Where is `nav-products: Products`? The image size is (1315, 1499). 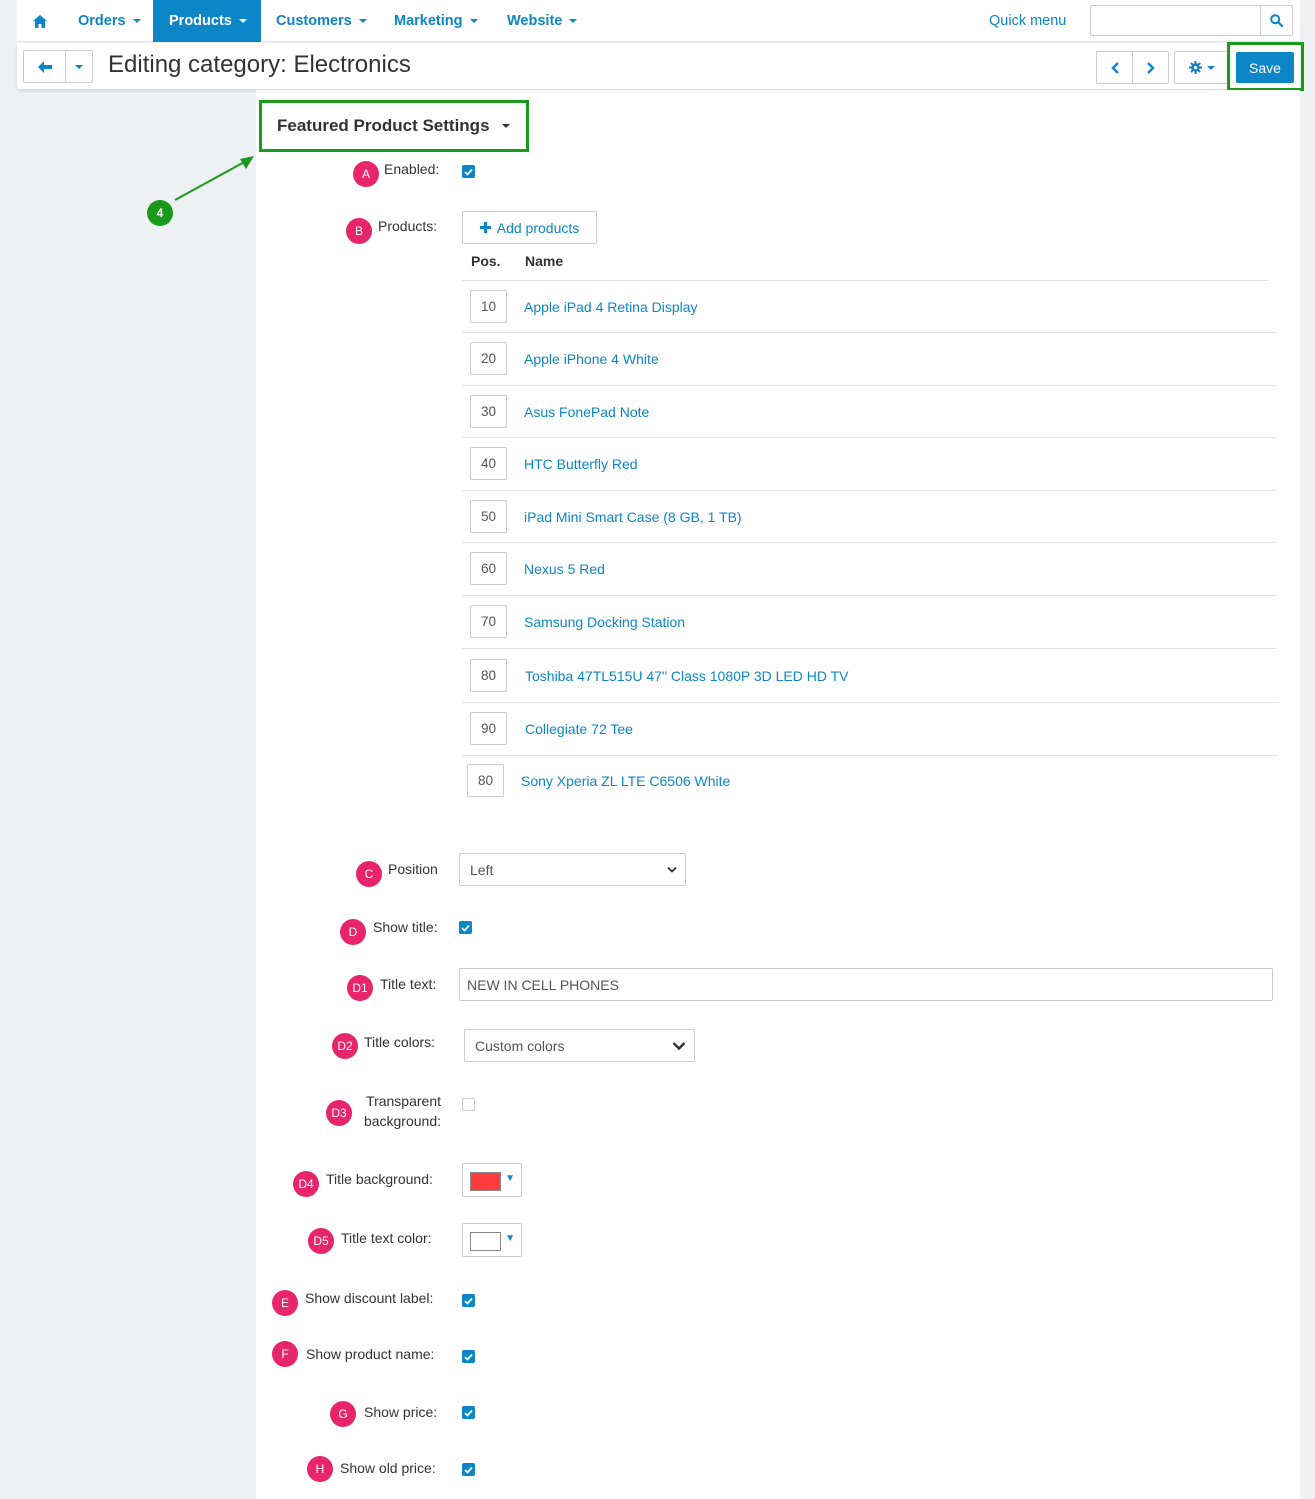
nav-products: Products is located at coordinates (207, 21).